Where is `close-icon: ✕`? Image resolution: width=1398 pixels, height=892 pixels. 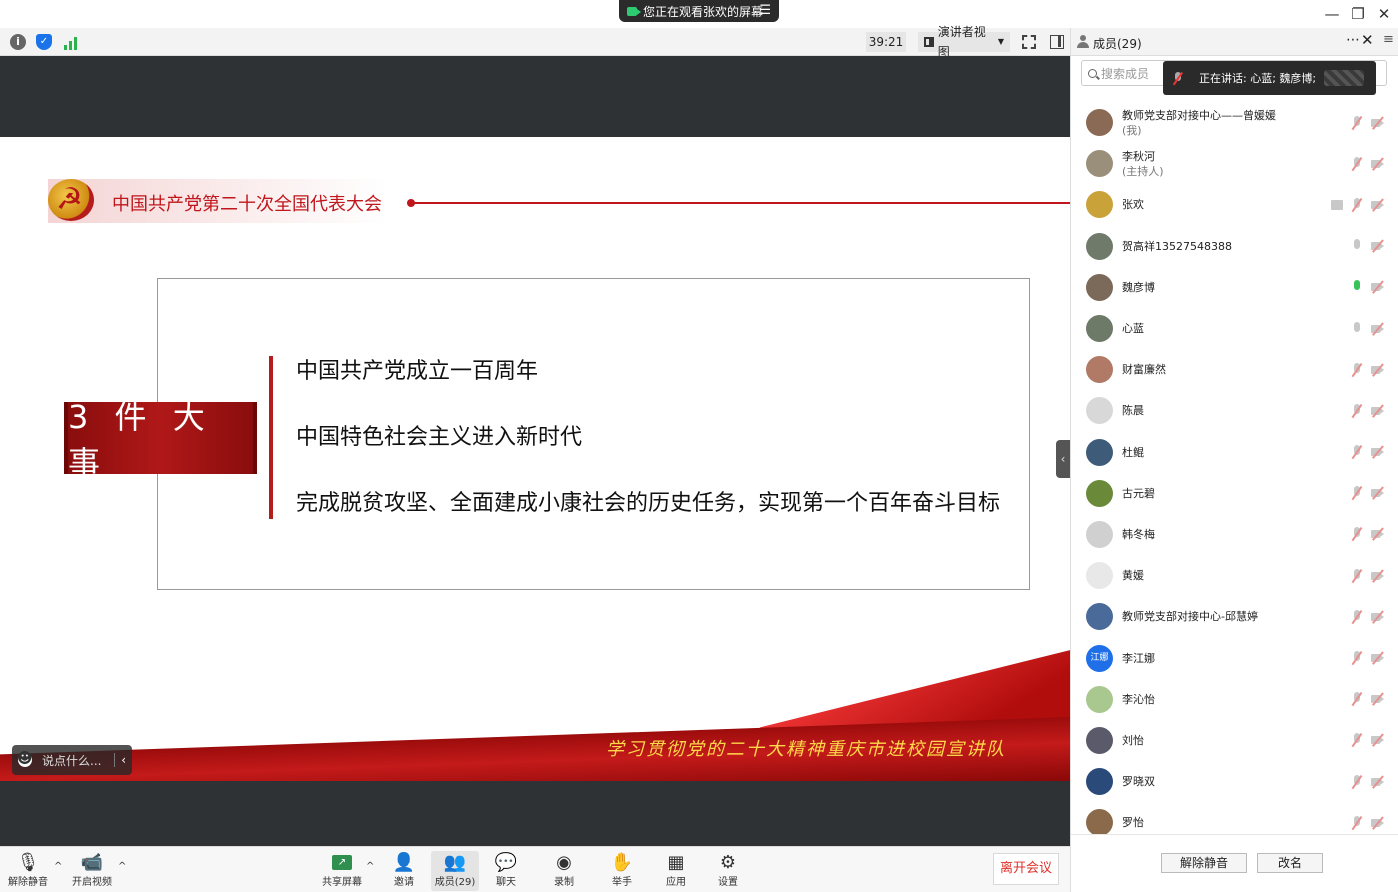 close-icon: ✕ is located at coordinates (1367, 40).